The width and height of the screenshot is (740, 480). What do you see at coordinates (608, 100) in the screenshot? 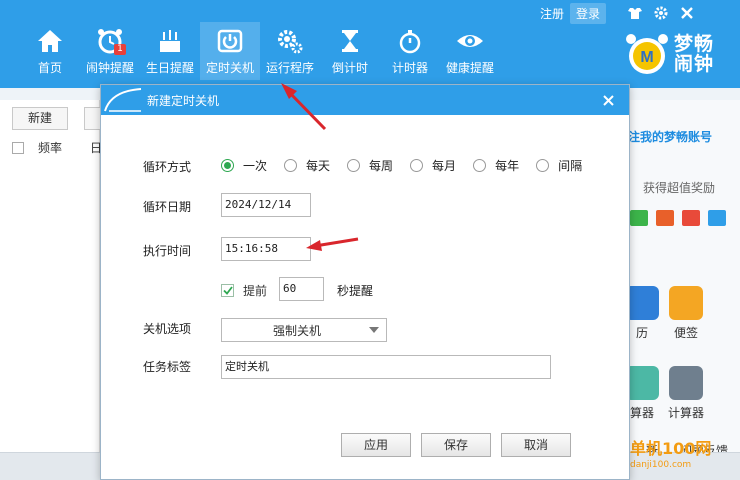
I see `dialog-close-icon` at bounding box center [608, 100].